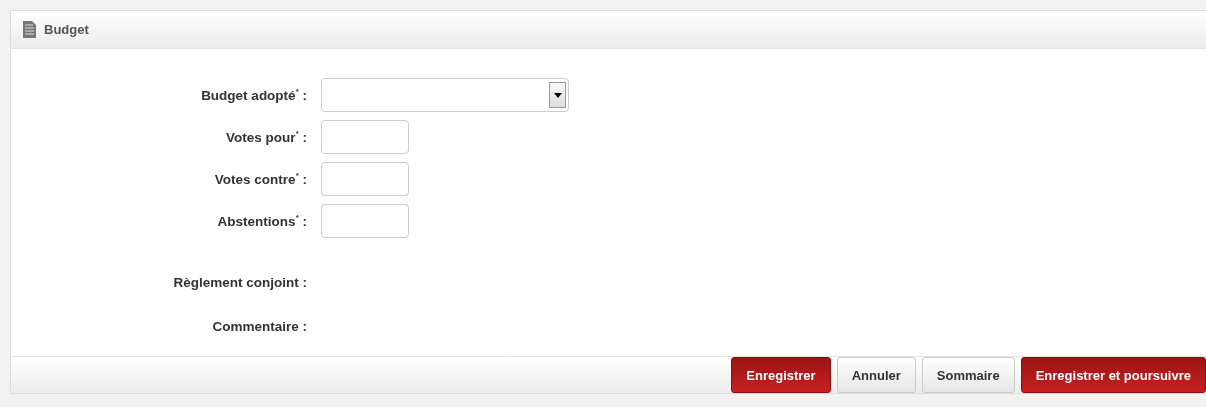 This screenshot has height=407, width=1206. What do you see at coordinates (29, 29) in the screenshot?
I see `document-icon` at bounding box center [29, 29].